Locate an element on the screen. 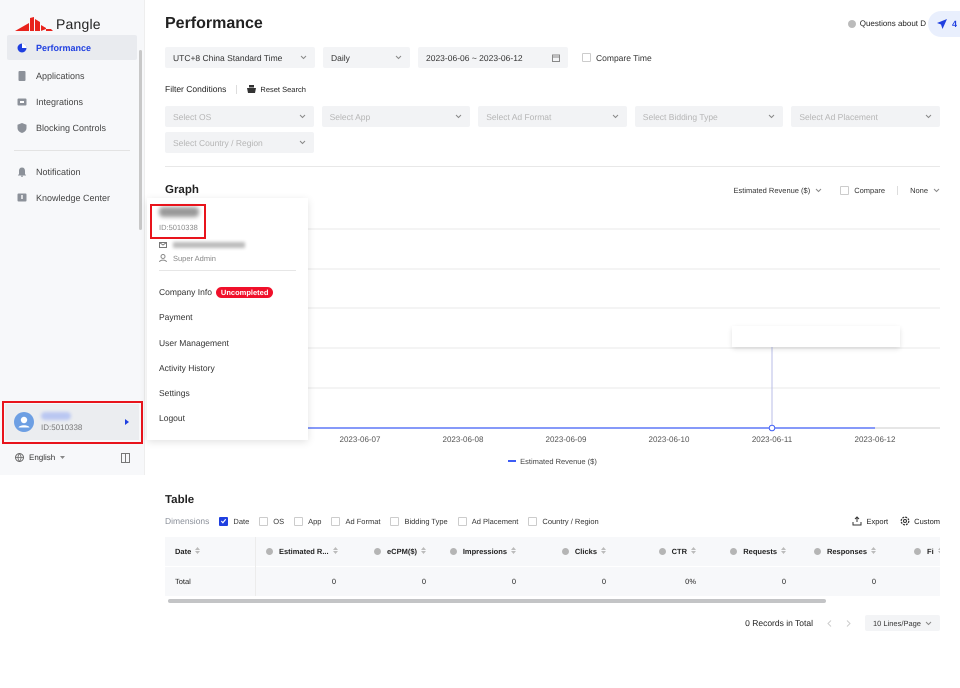 The width and height of the screenshot is (960, 688). chevron-right-icon is located at coordinates (848, 623).